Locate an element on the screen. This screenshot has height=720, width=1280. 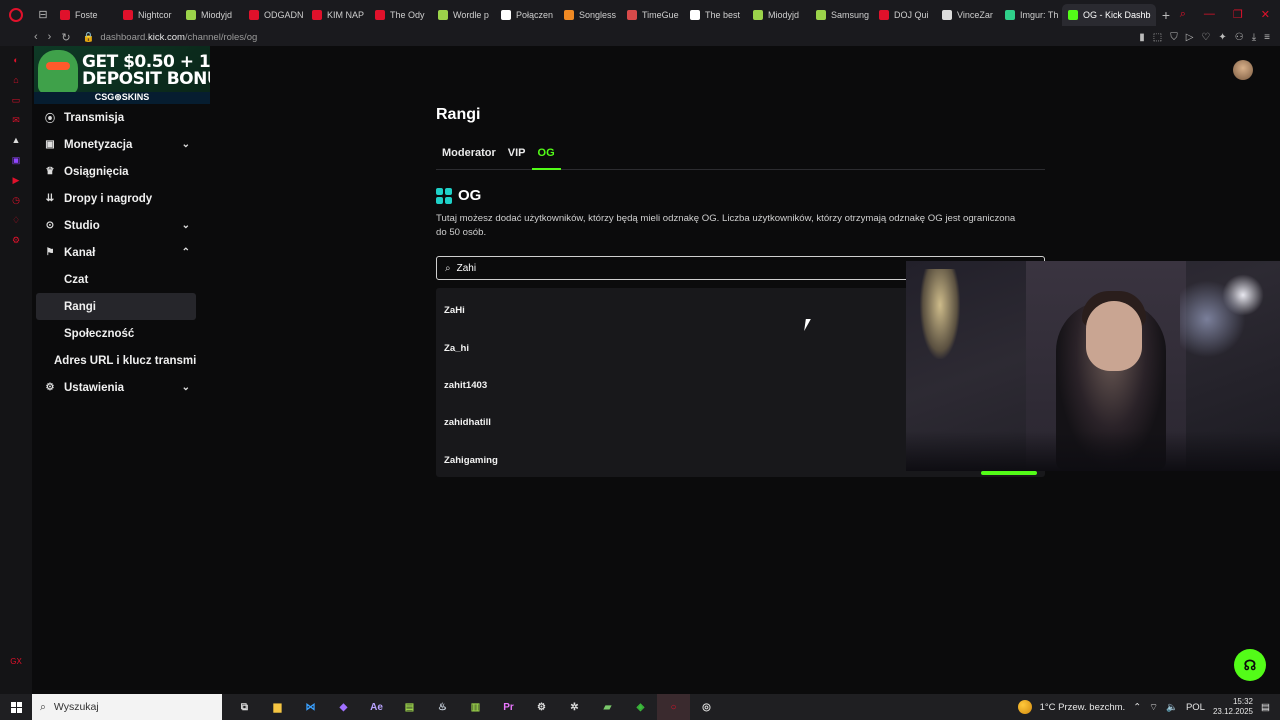
tab-moderator: Moderator is located at coordinates (469, 157).